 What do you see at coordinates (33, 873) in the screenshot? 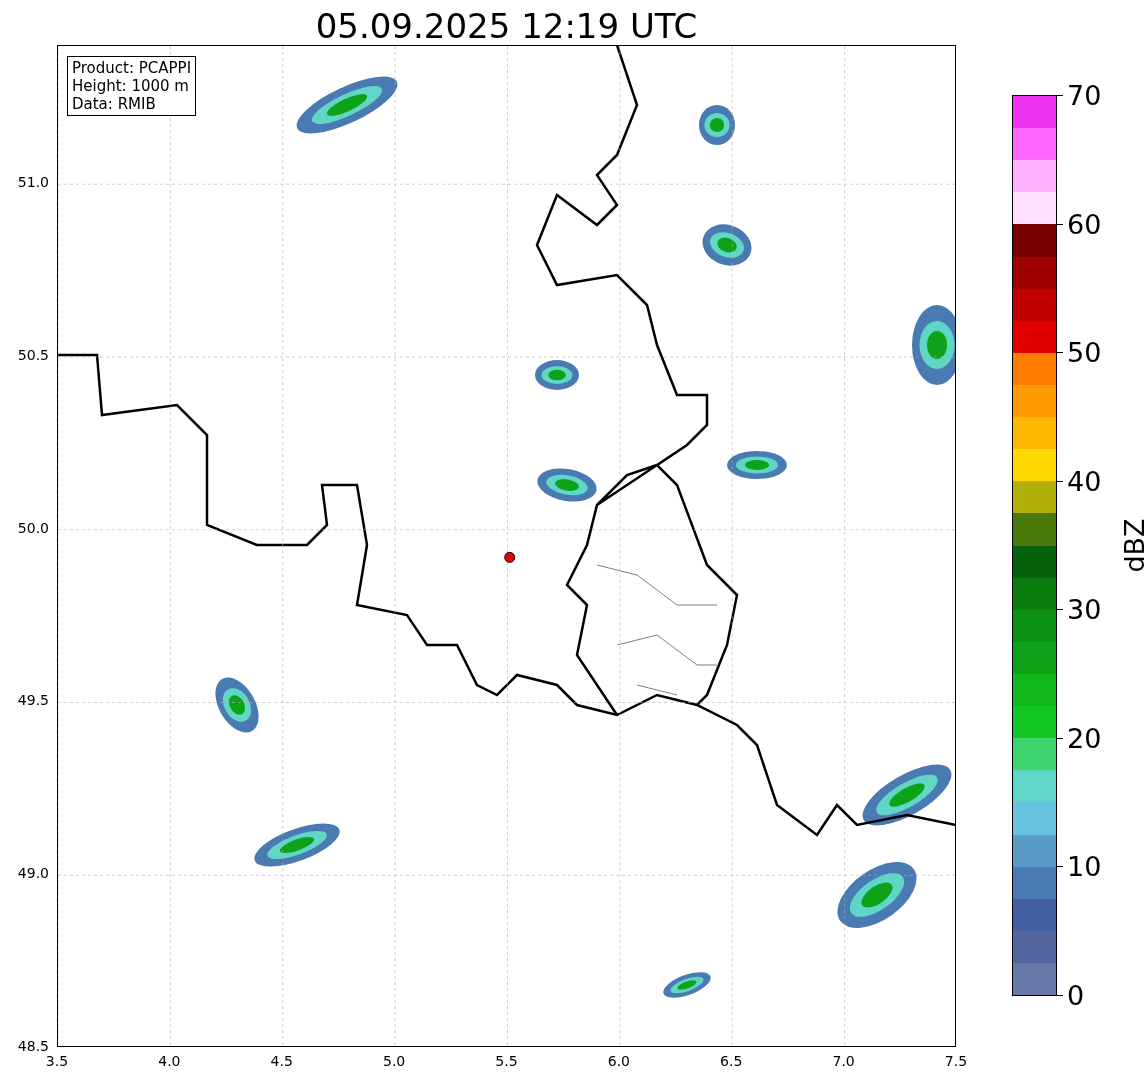
I see `y-tick-label: 49.0` at bounding box center [33, 873].